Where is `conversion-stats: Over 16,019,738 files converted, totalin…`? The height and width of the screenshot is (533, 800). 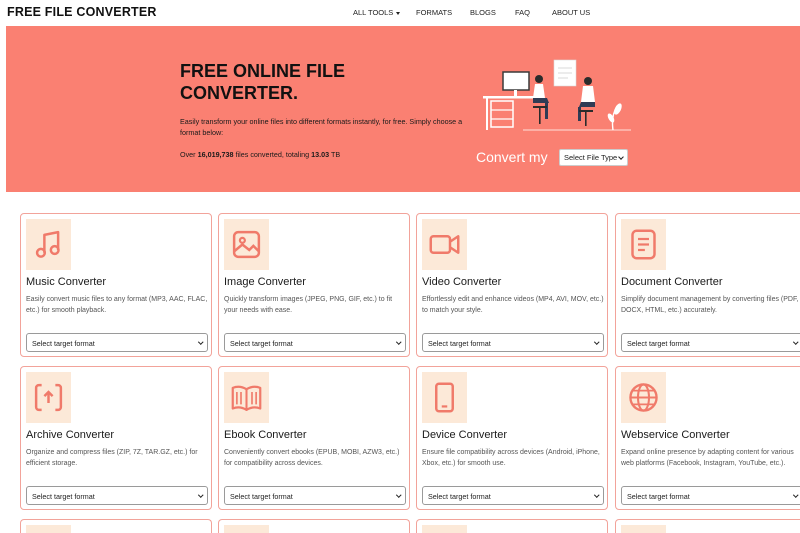 conversion-stats: Over 16,019,738 files converted, totalin… is located at coordinates (260, 154).